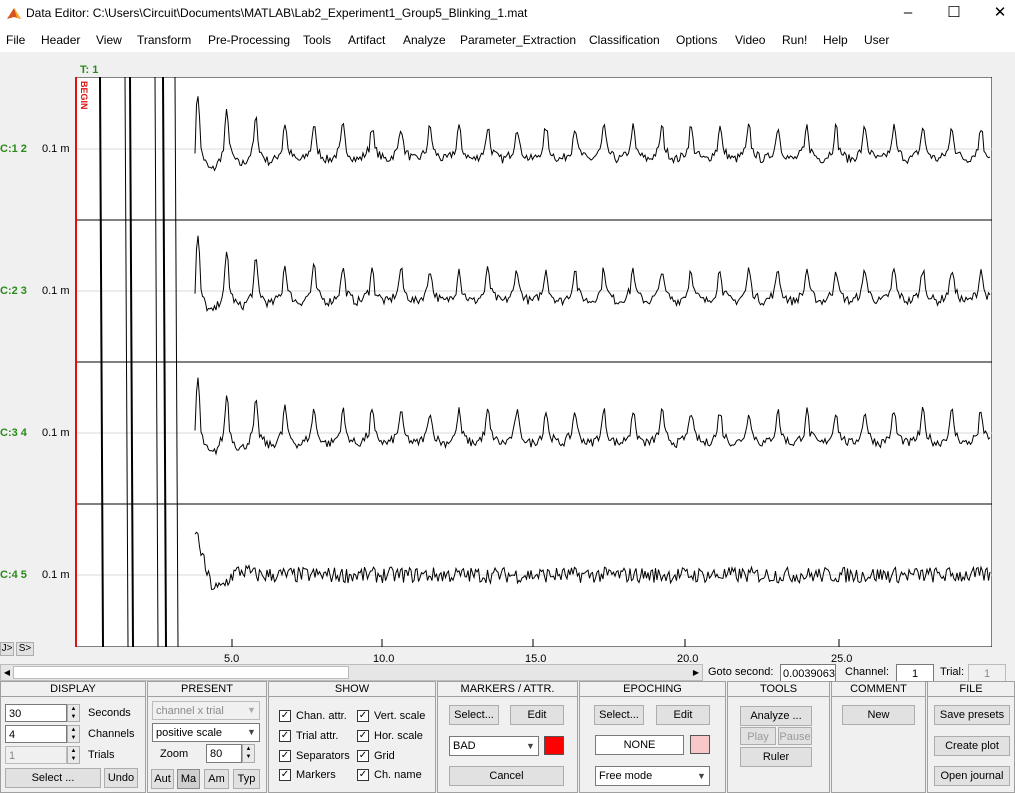  Describe the element at coordinates (317, 40) in the screenshot. I see `menu-tools: Tools` at that location.